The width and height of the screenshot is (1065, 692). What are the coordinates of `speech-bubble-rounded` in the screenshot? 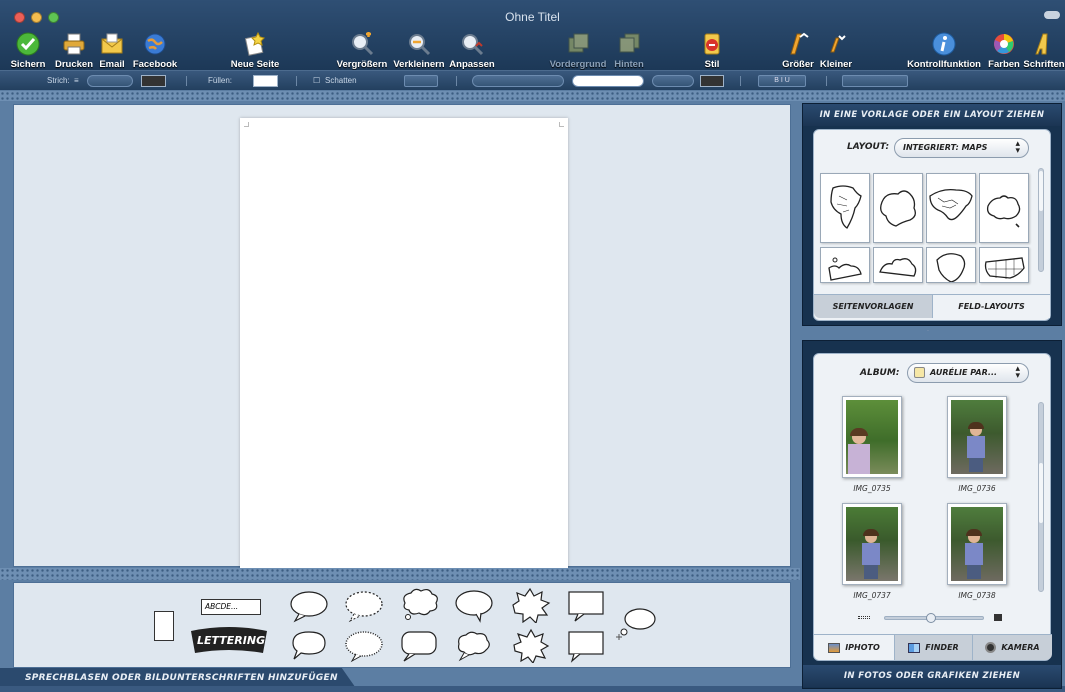 It's located at (474, 606).